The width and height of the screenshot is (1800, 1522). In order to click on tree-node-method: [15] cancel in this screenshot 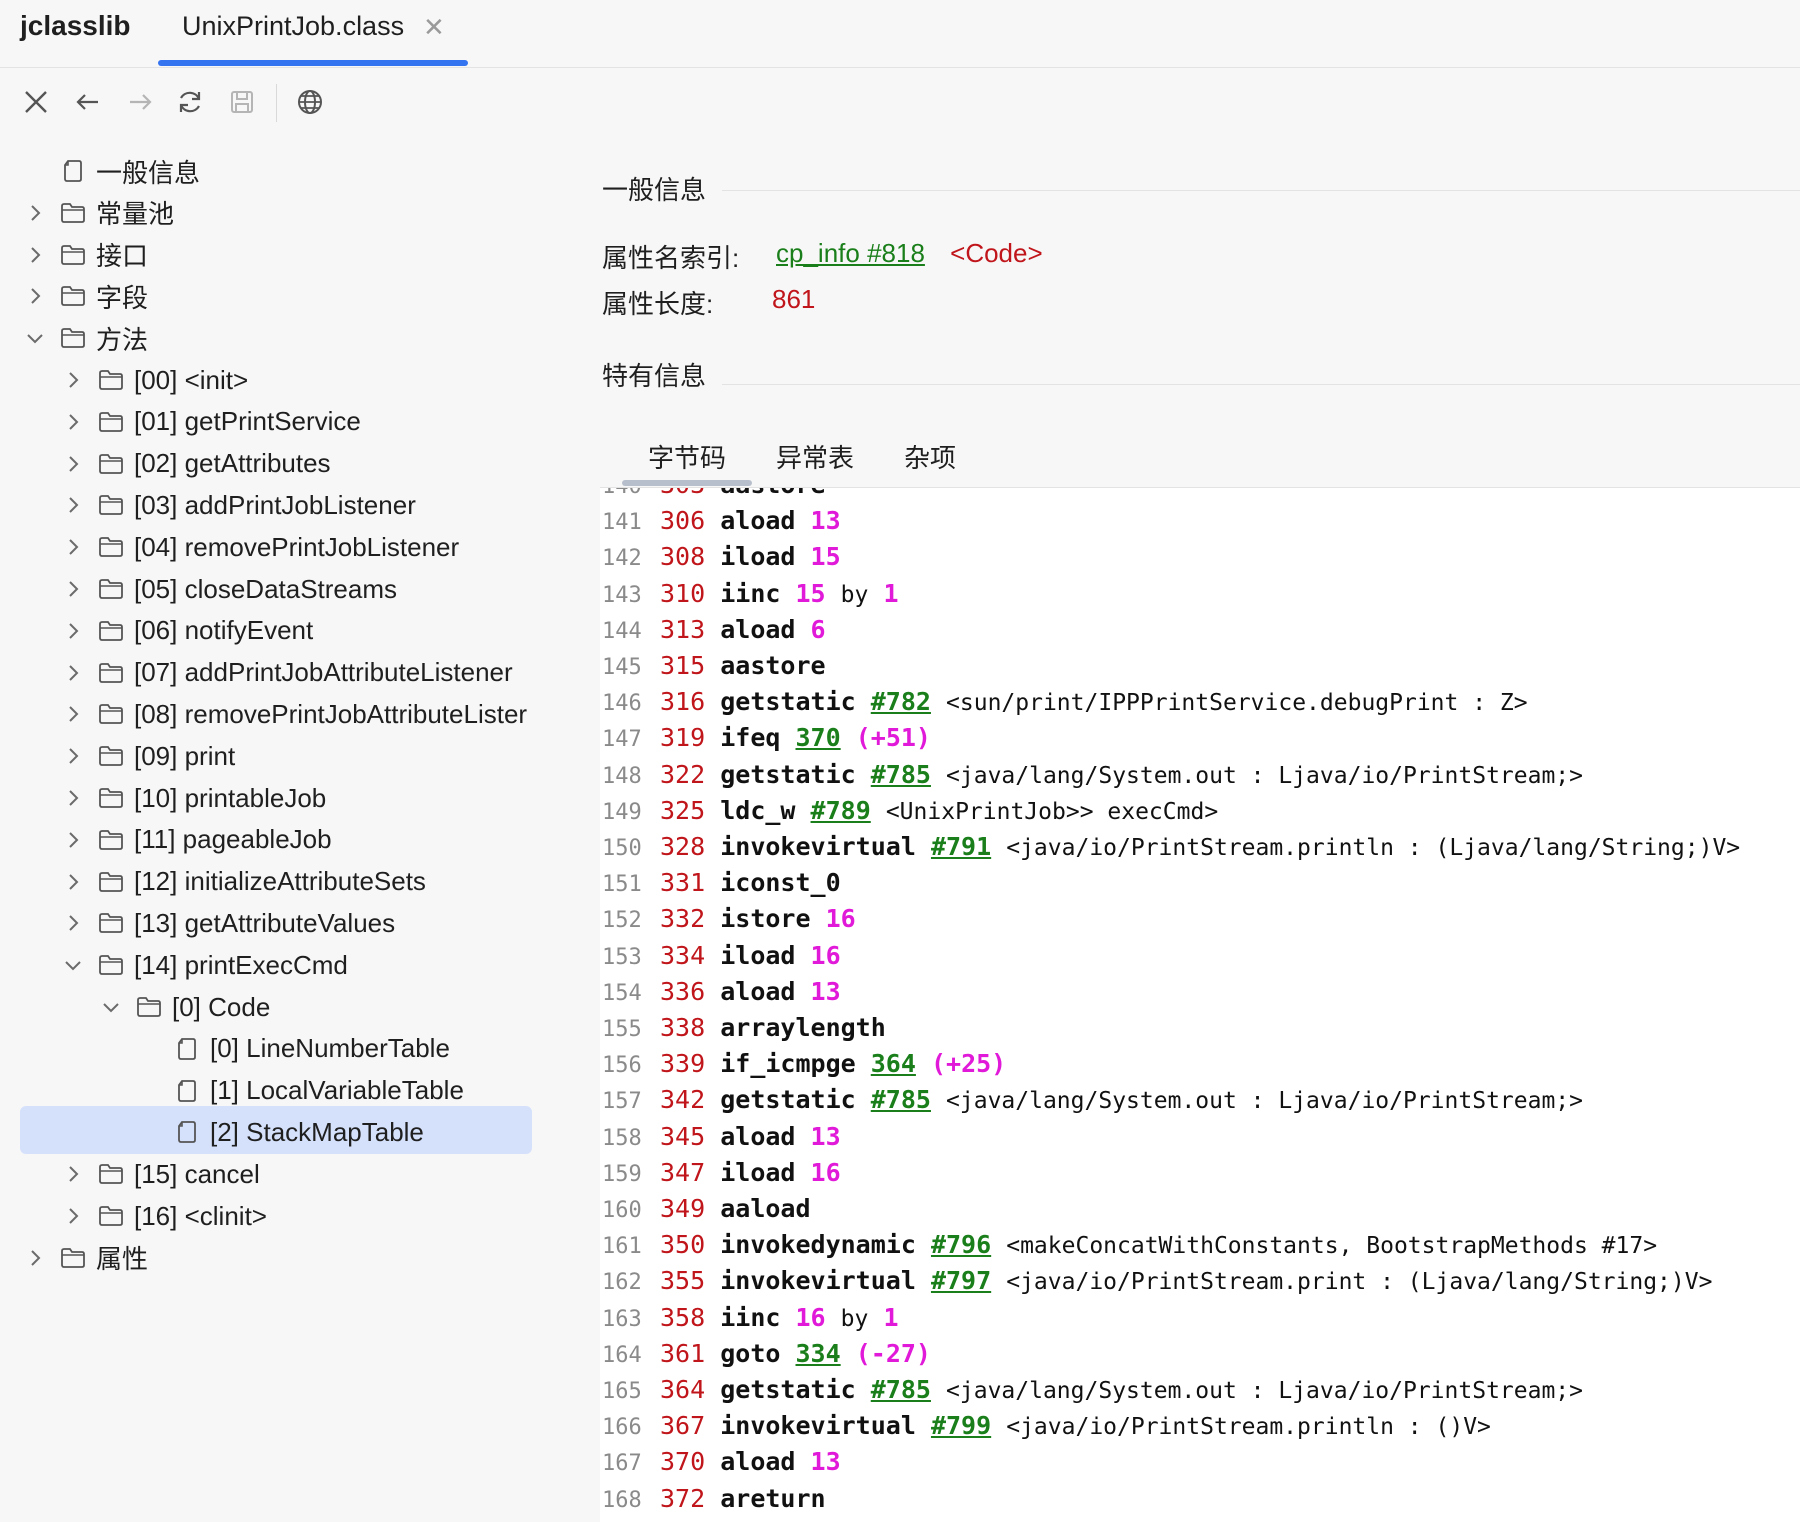, I will do `click(160, 1174)`.